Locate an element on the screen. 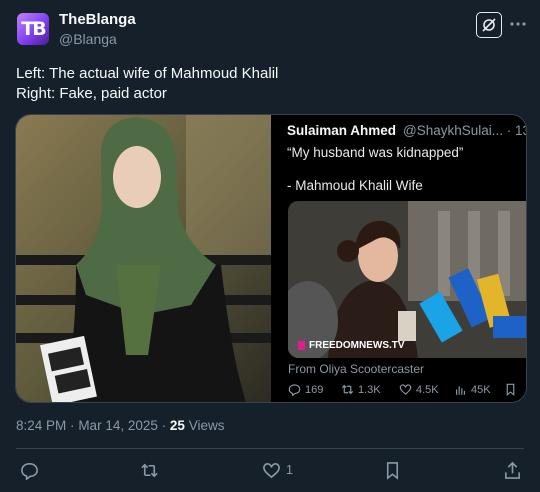 The width and height of the screenshot is (540, 492). more-icon is located at coordinates (518, 24).